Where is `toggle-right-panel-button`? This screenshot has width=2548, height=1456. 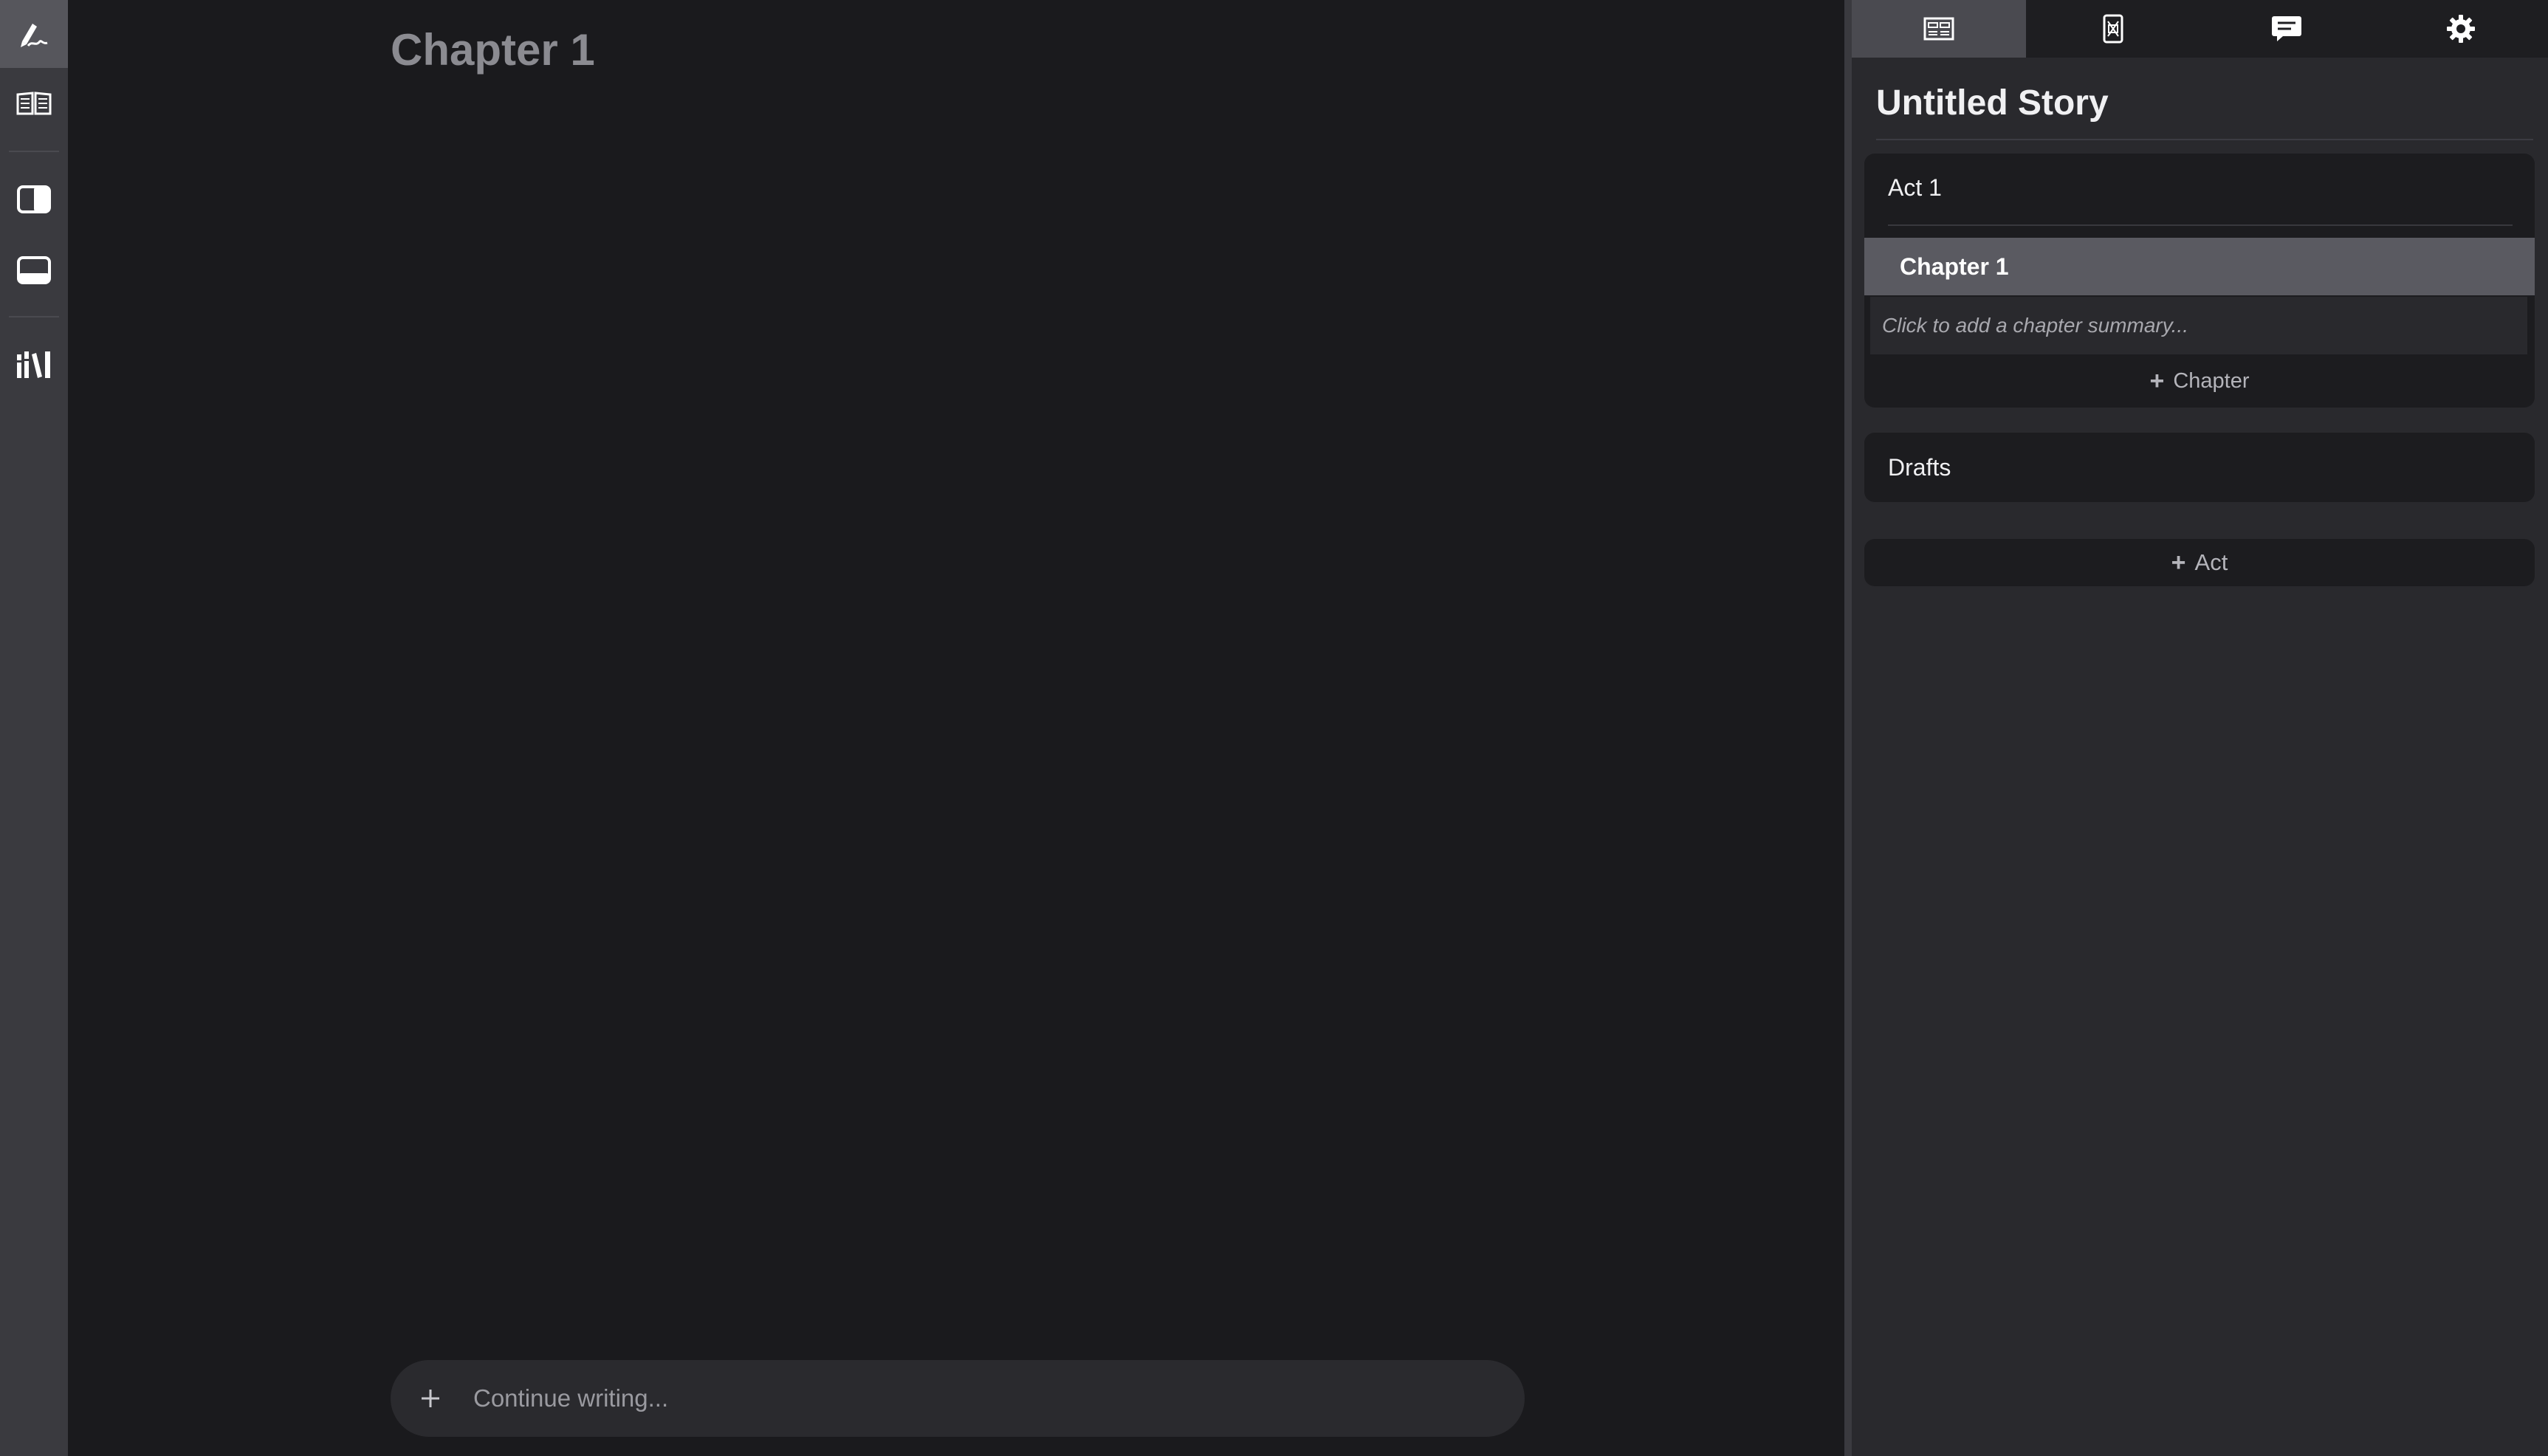 toggle-right-panel-button is located at coordinates (34, 199).